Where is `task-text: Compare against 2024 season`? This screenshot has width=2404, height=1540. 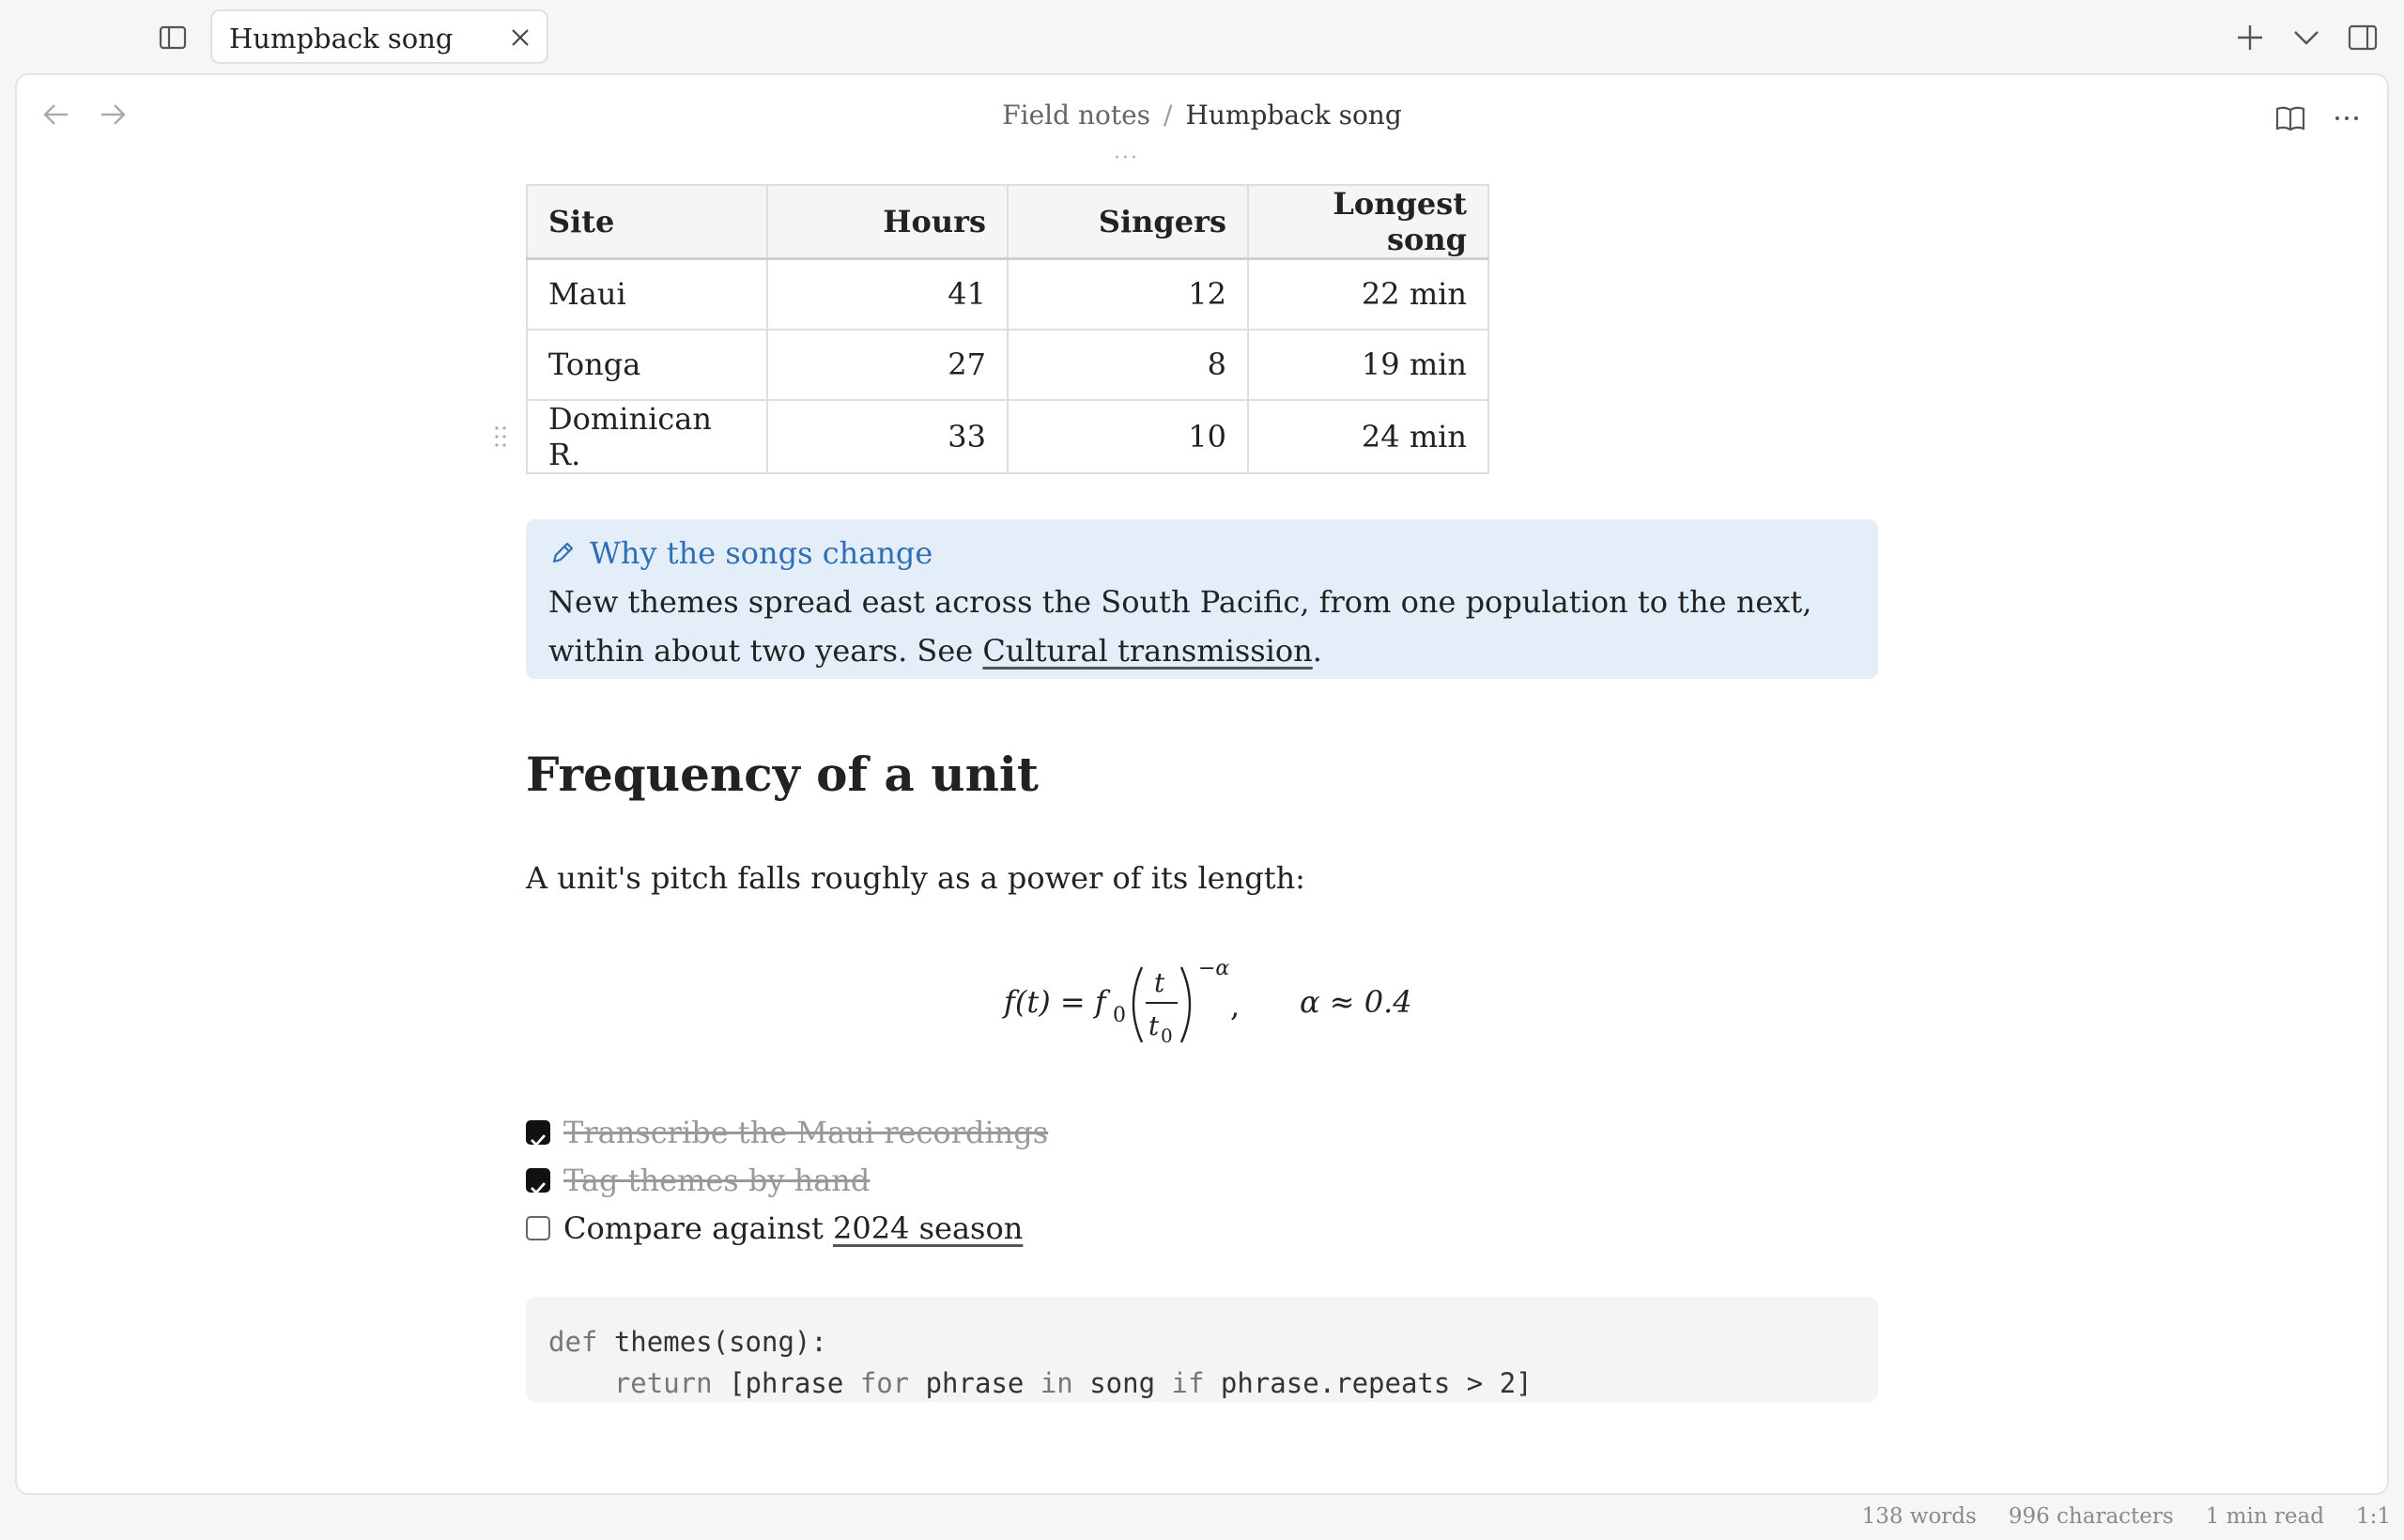
task-text: Compare against 2024 season is located at coordinates (793, 1228).